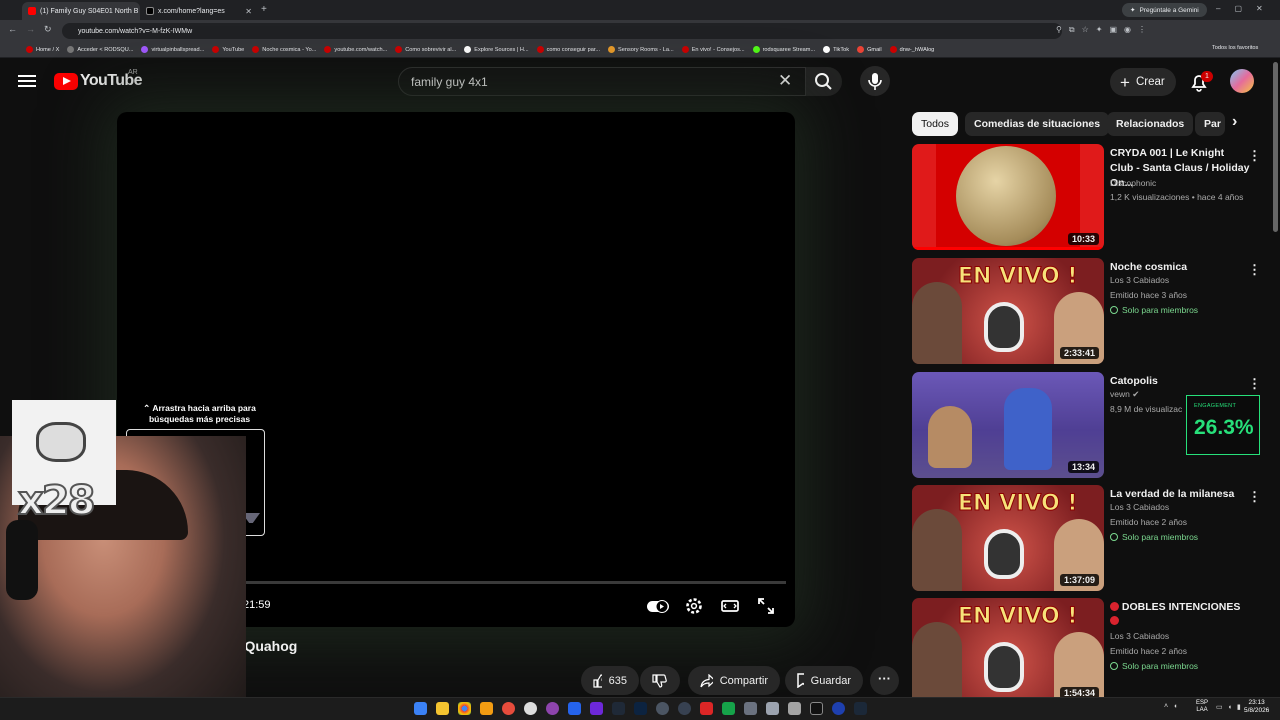  I want to click on tab-x: x.com/home?lang=es ✕, so click(199, 11).